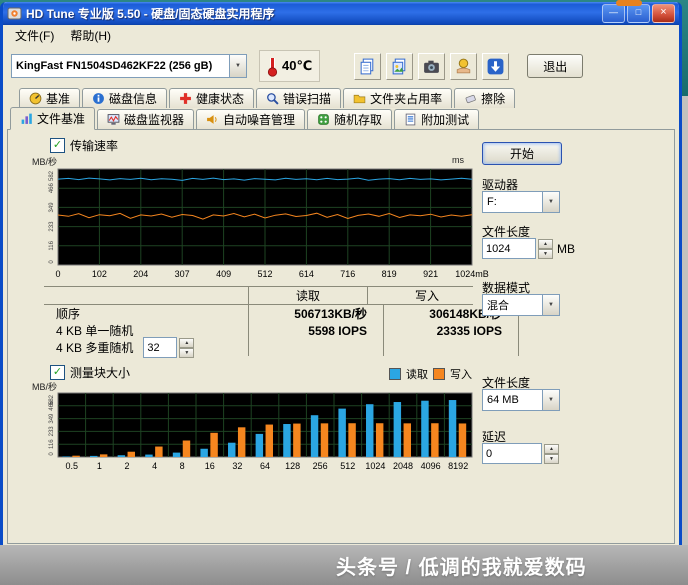 The image size is (688, 585). What do you see at coordinates (45, 162) in the screenshot?
I see `y-axis-unit-label: MB/秒` at bounding box center [45, 162].